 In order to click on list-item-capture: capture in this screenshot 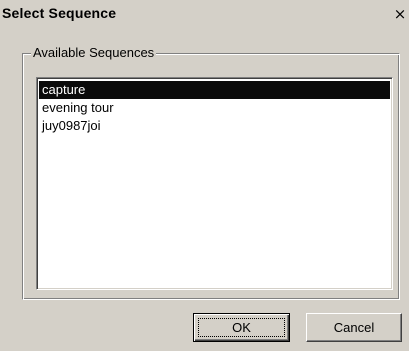, I will do `click(214, 90)`.